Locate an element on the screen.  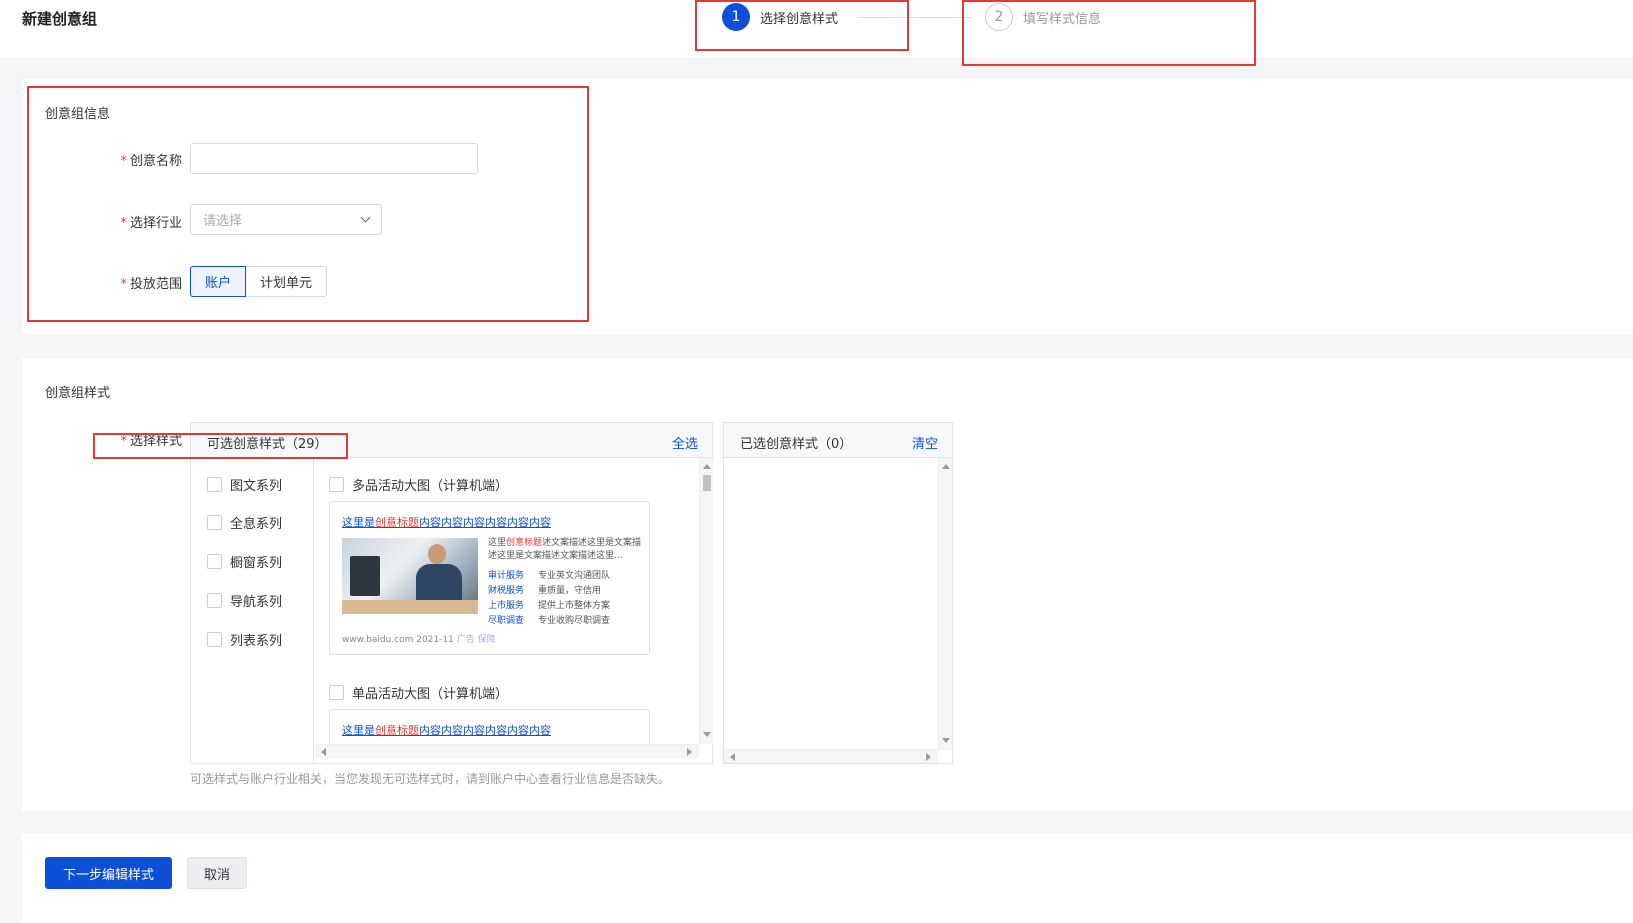
cancel-button: 取消 is located at coordinates (217, 873).